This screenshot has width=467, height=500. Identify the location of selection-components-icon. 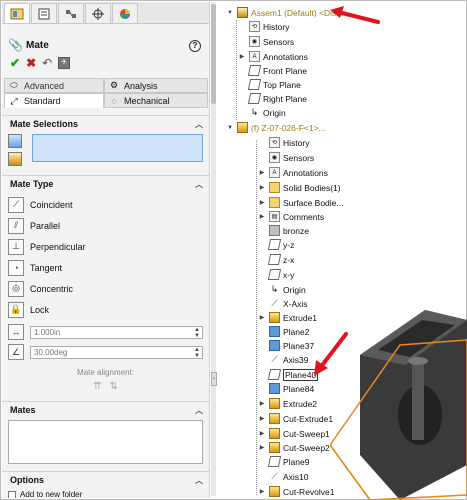
(15, 159).